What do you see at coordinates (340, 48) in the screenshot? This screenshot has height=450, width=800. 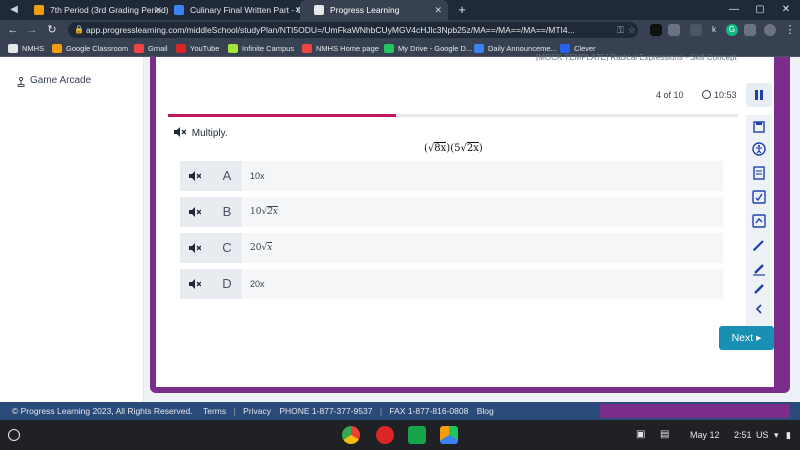 I see `bookmark-nmhs-home: NMHS Home page` at bounding box center [340, 48].